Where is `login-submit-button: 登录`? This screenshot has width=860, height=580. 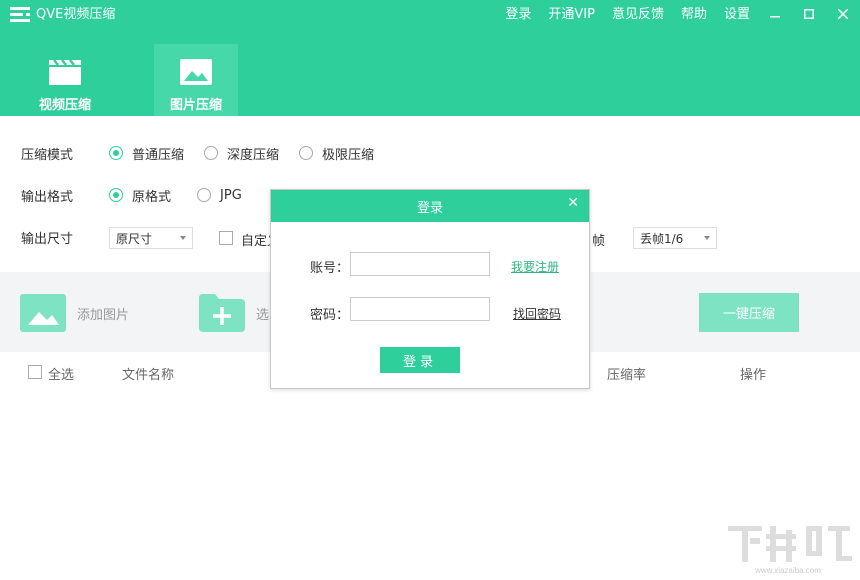 login-submit-button: 登录 is located at coordinates (420, 360).